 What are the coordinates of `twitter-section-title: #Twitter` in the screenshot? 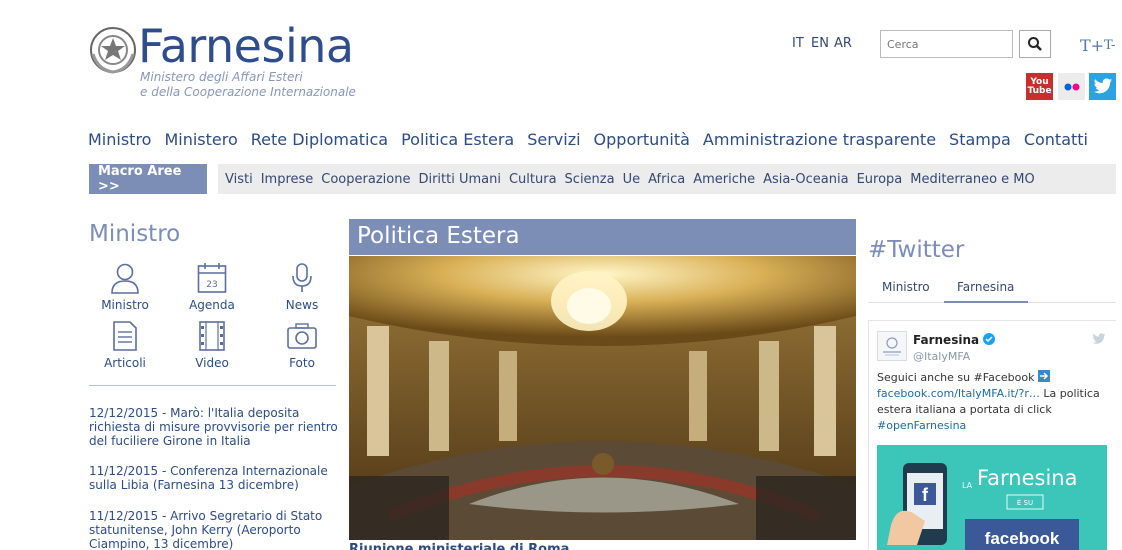 It's located at (916, 250).